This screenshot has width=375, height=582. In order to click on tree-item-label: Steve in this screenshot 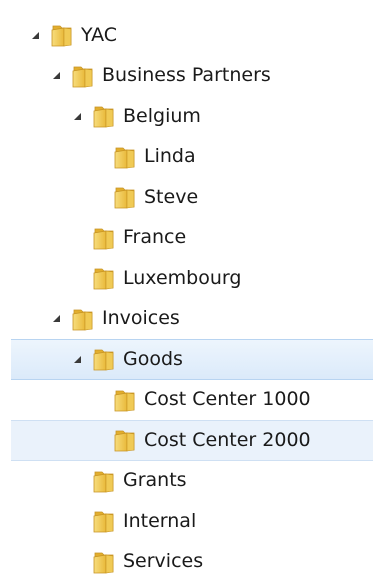, I will do `click(171, 197)`.